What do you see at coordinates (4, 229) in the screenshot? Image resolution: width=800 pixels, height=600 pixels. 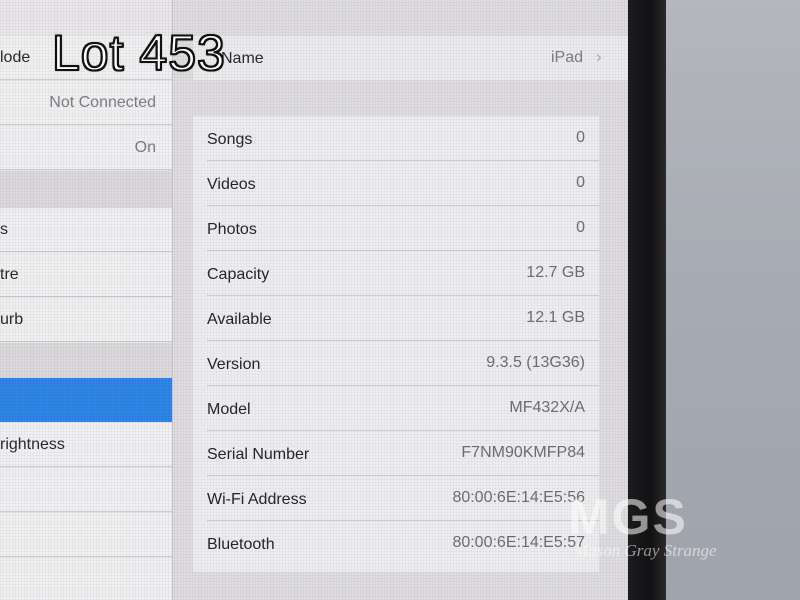 I see `master-row-label: s` at bounding box center [4, 229].